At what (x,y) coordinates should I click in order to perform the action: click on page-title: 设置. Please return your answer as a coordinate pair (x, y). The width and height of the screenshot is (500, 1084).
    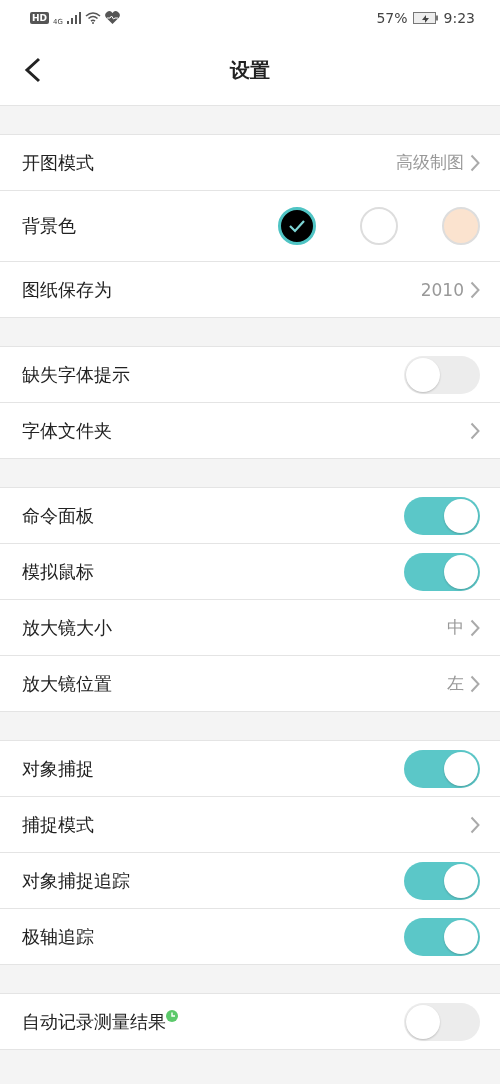
    Looking at the image, I should click on (250, 70).